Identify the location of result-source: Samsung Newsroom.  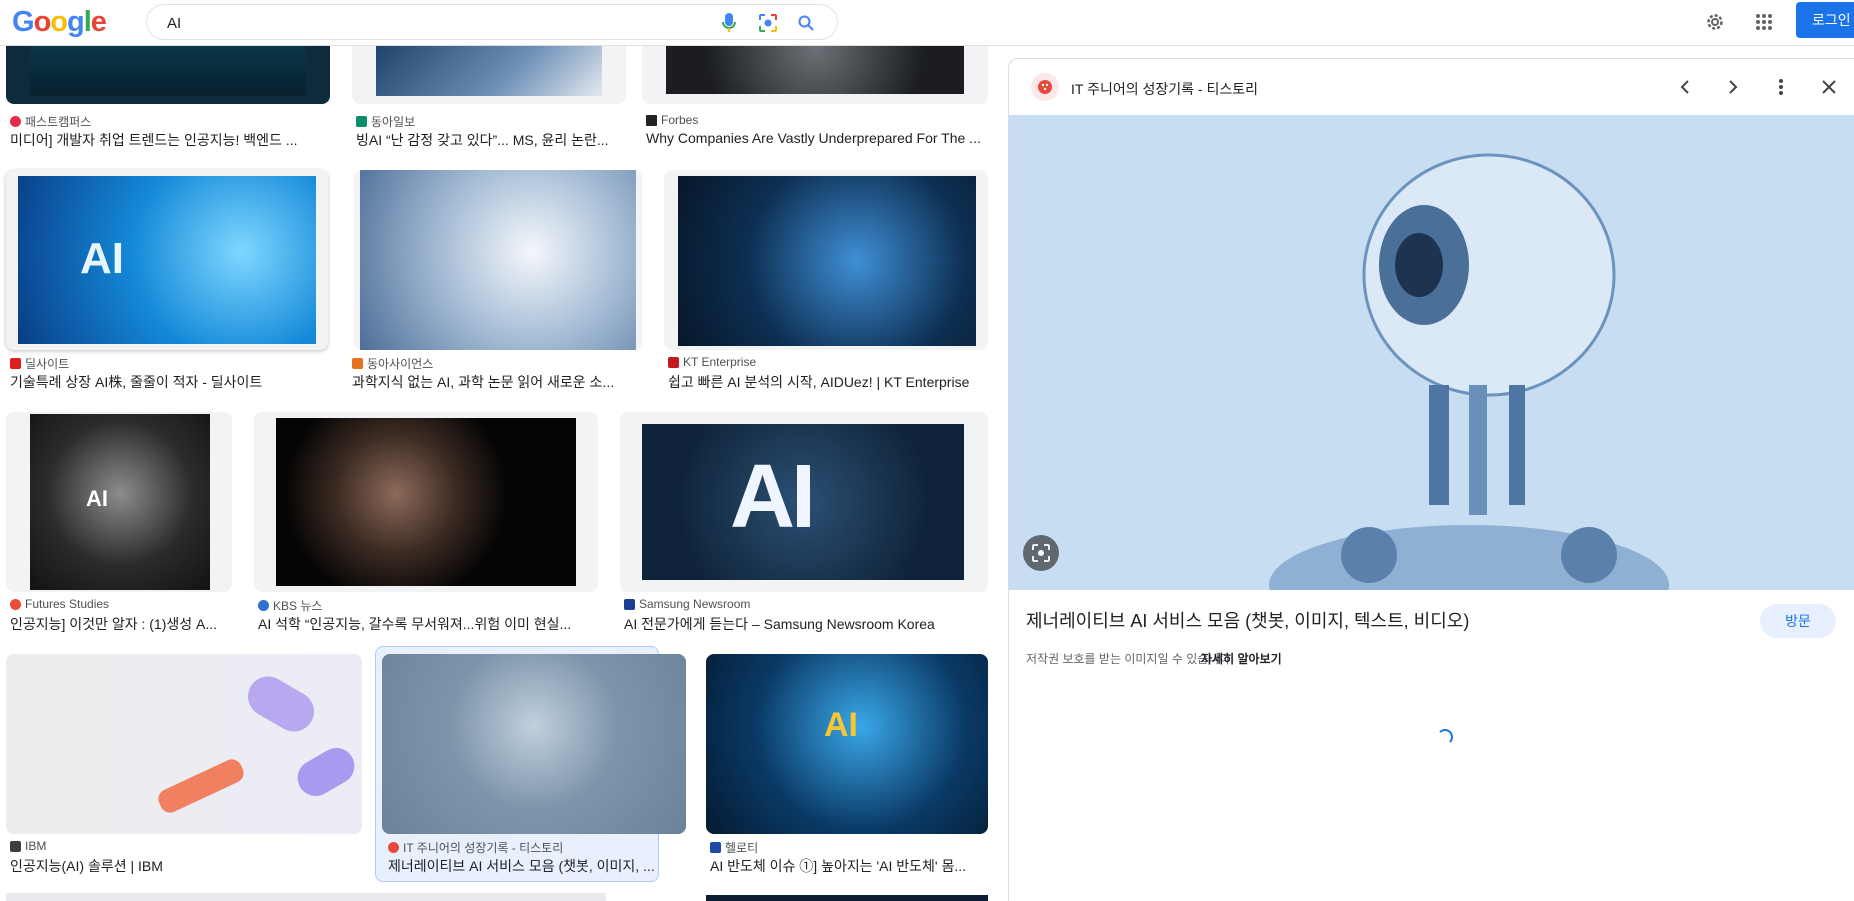
(687, 604).